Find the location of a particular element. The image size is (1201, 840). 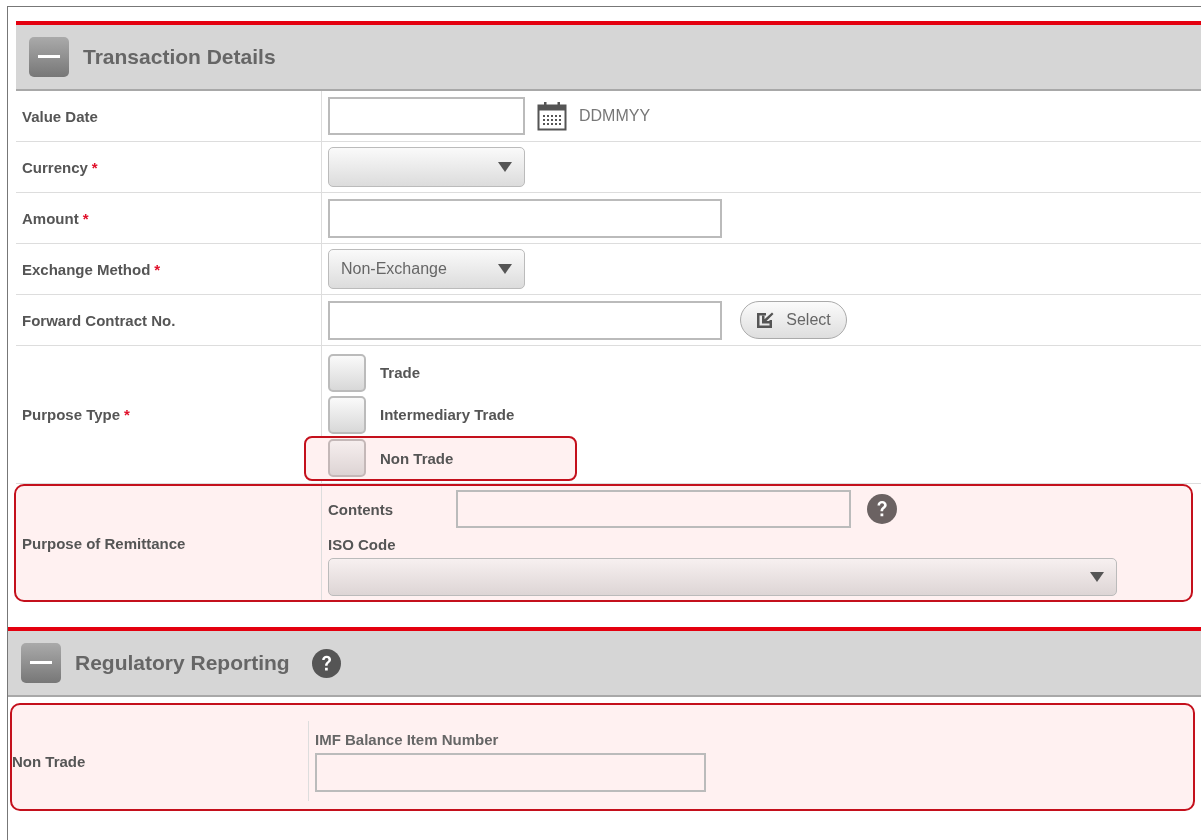

edit-icon is located at coordinates (765, 320).